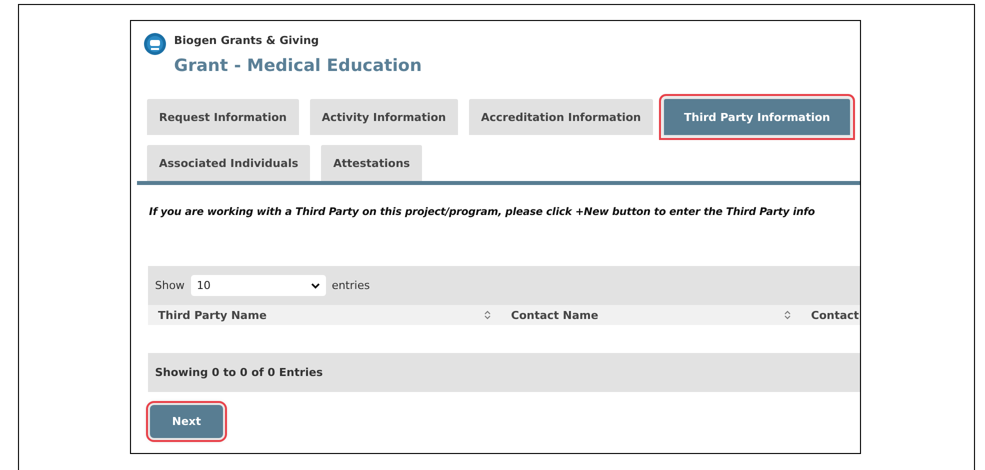 The width and height of the screenshot is (985, 470). I want to click on column-header: Contact, so click(835, 315).